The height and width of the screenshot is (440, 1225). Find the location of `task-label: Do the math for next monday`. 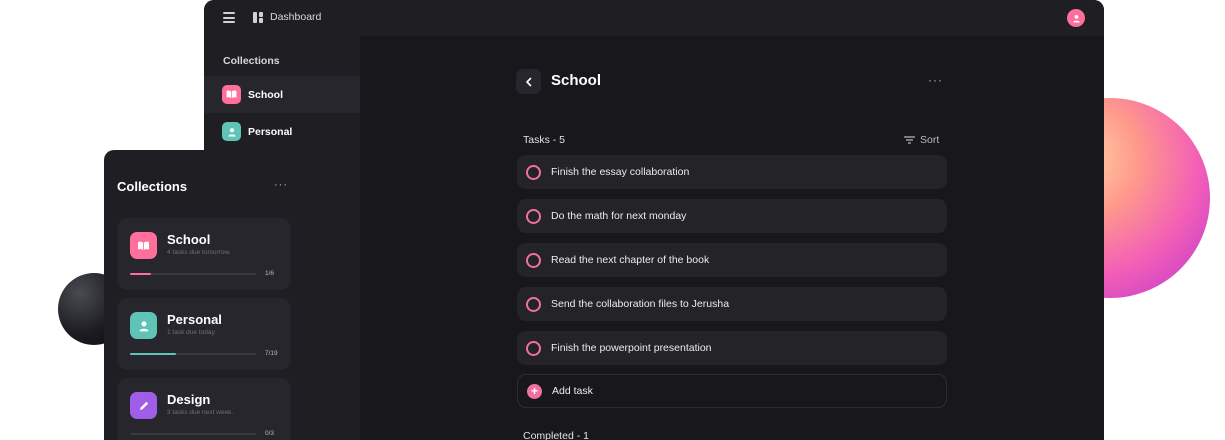

task-label: Do the math for next monday is located at coordinates (619, 216).